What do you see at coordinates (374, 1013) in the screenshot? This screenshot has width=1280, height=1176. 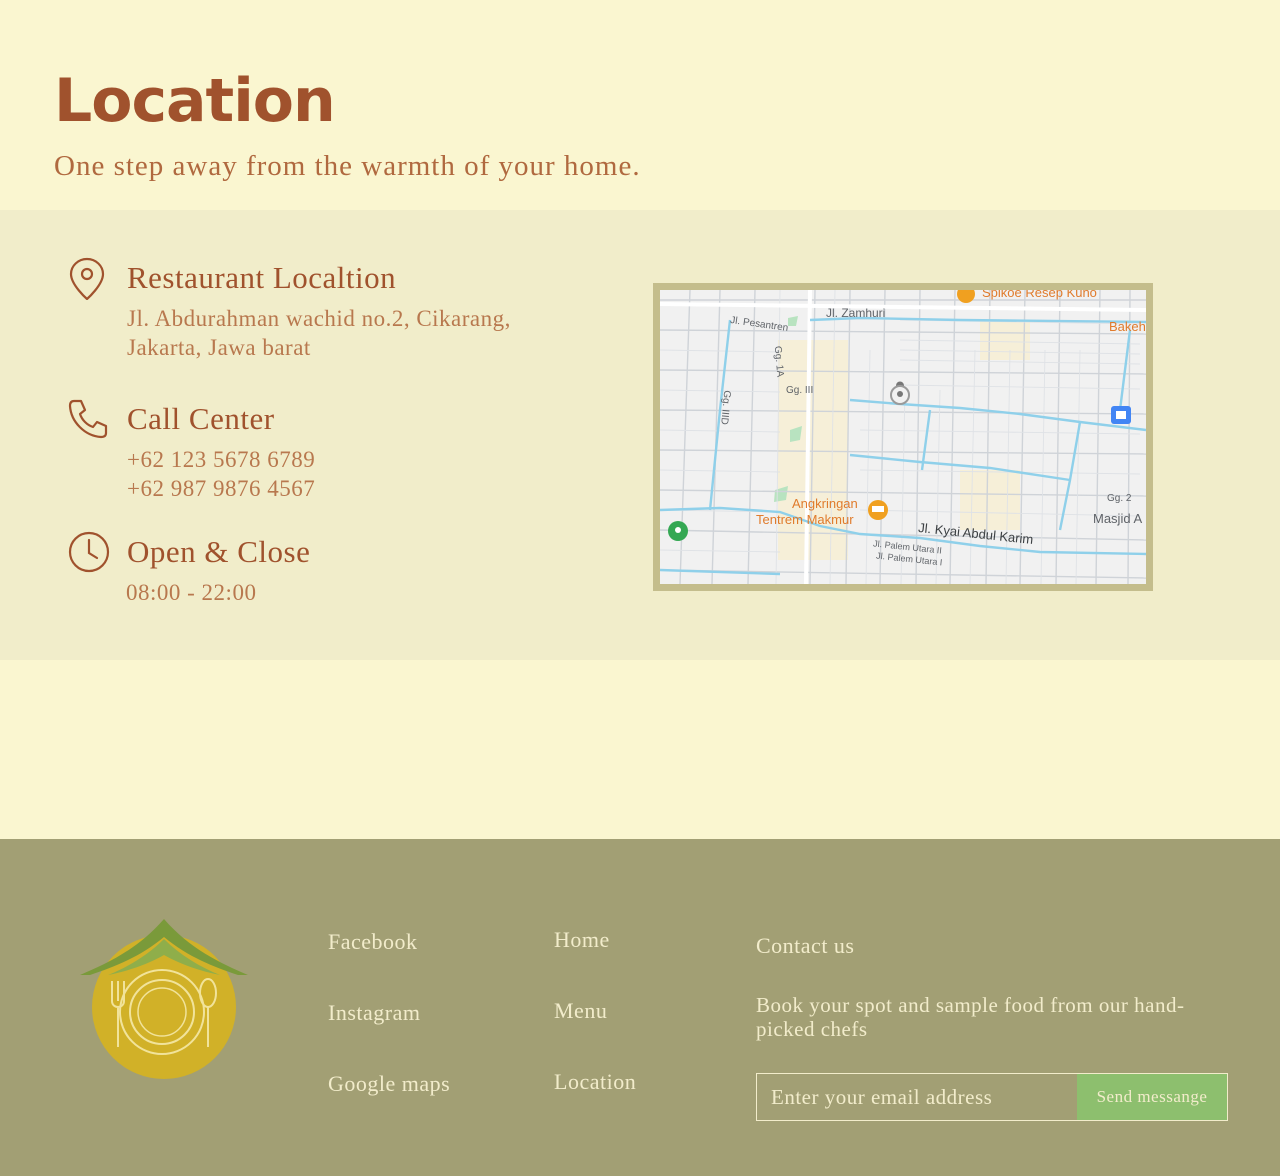 I see `footer-link-instagram: Instagram` at bounding box center [374, 1013].